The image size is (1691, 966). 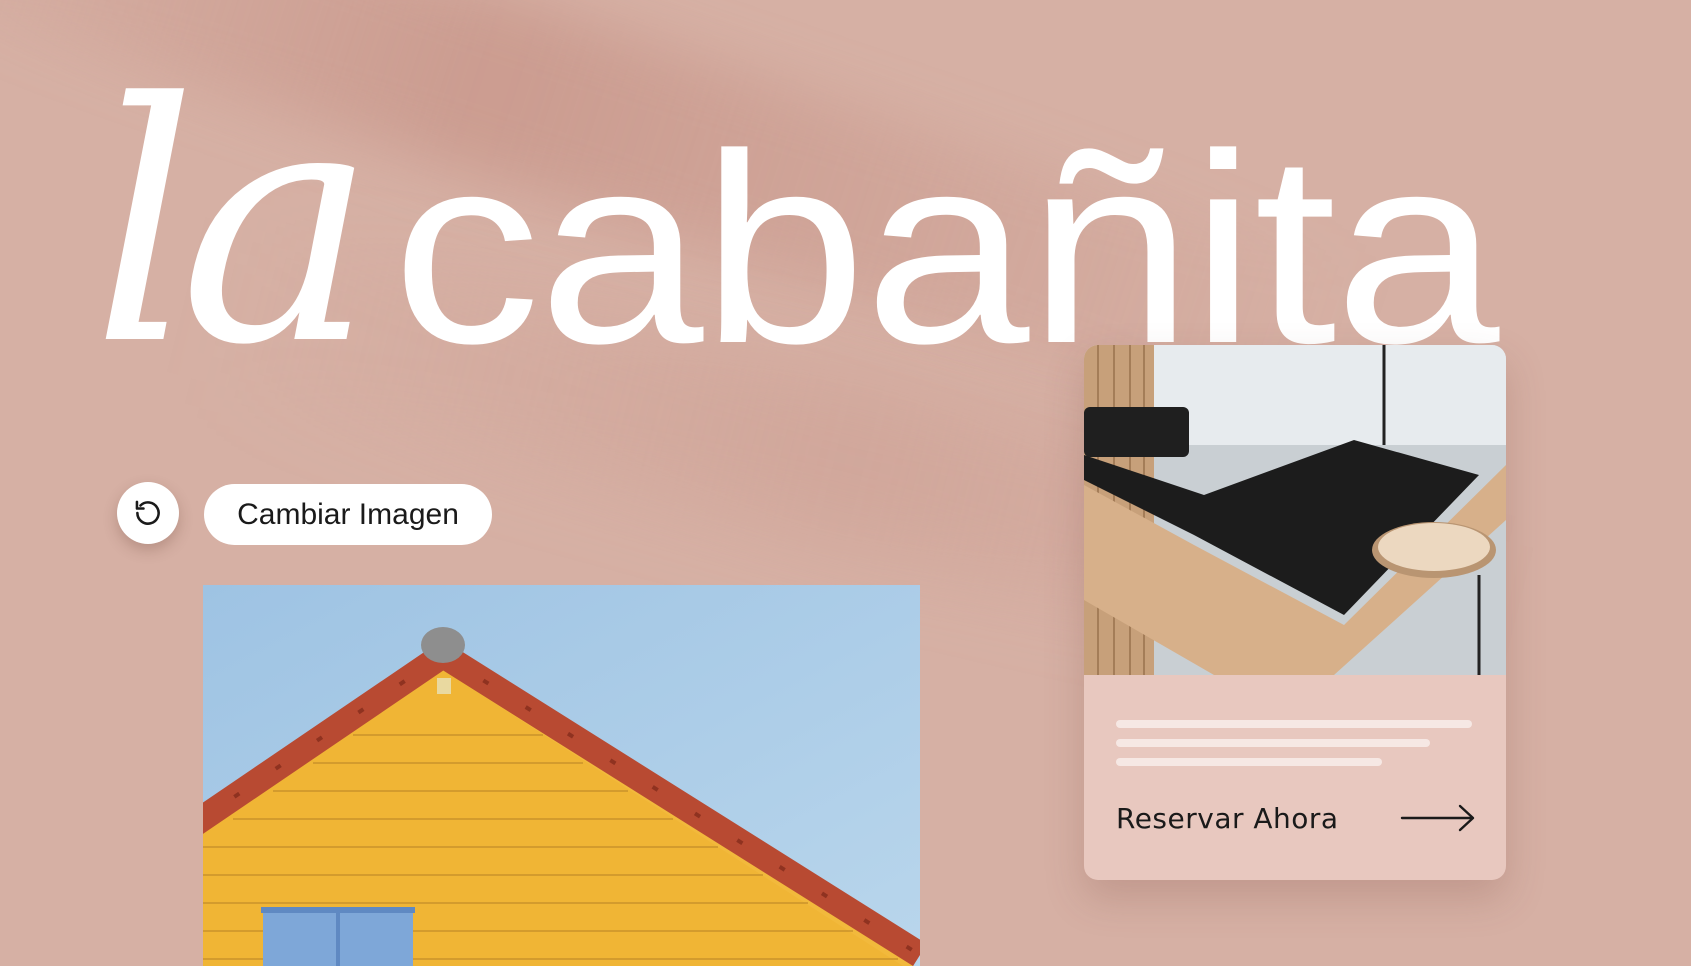 What do you see at coordinates (1295, 510) in the screenshot?
I see `lounge-photo` at bounding box center [1295, 510].